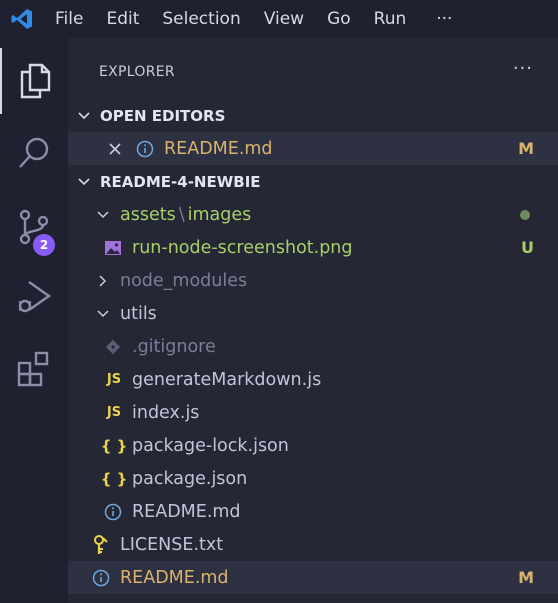 This screenshot has width=558, height=603. Describe the element at coordinates (313, 412) in the screenshot. I see `tree-file-index-js: JS index.js` at that location.